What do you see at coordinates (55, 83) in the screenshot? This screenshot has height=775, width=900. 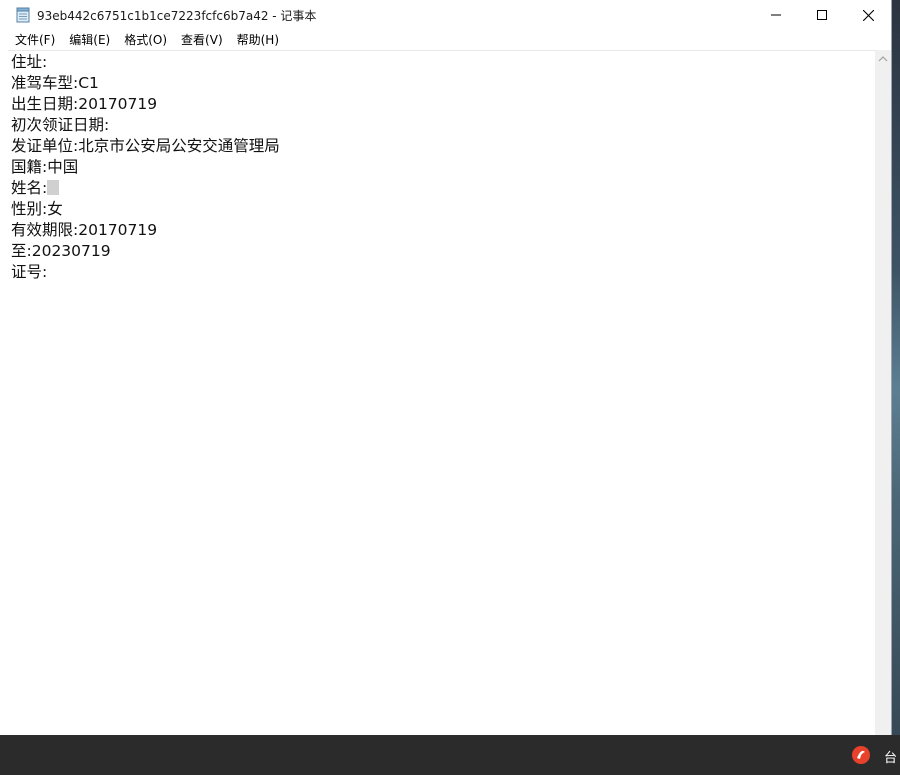 I see `text-line: 准驾车型:C1` at bounding box center [55, 83].